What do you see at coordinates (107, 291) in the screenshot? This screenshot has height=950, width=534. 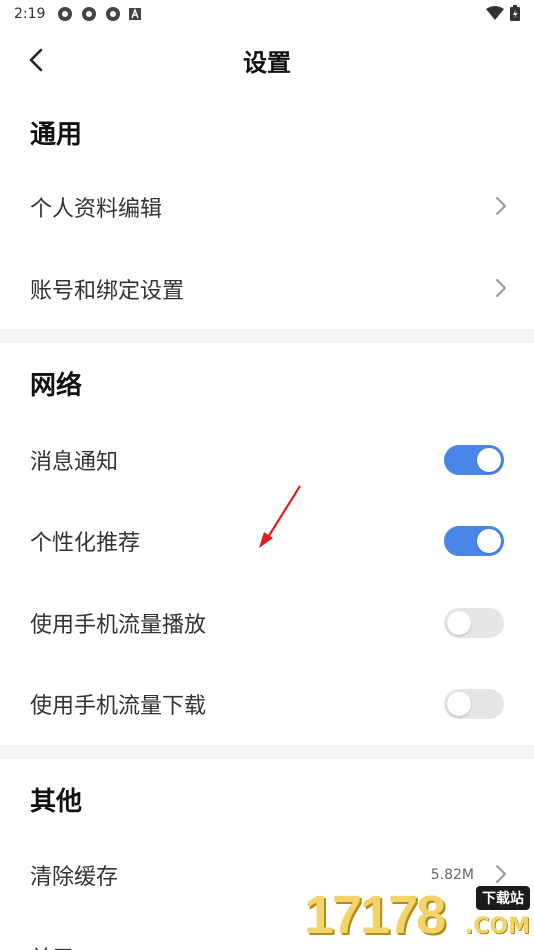 I see `row-label: 账号和绑定设置` at bounding box center [107, 291].